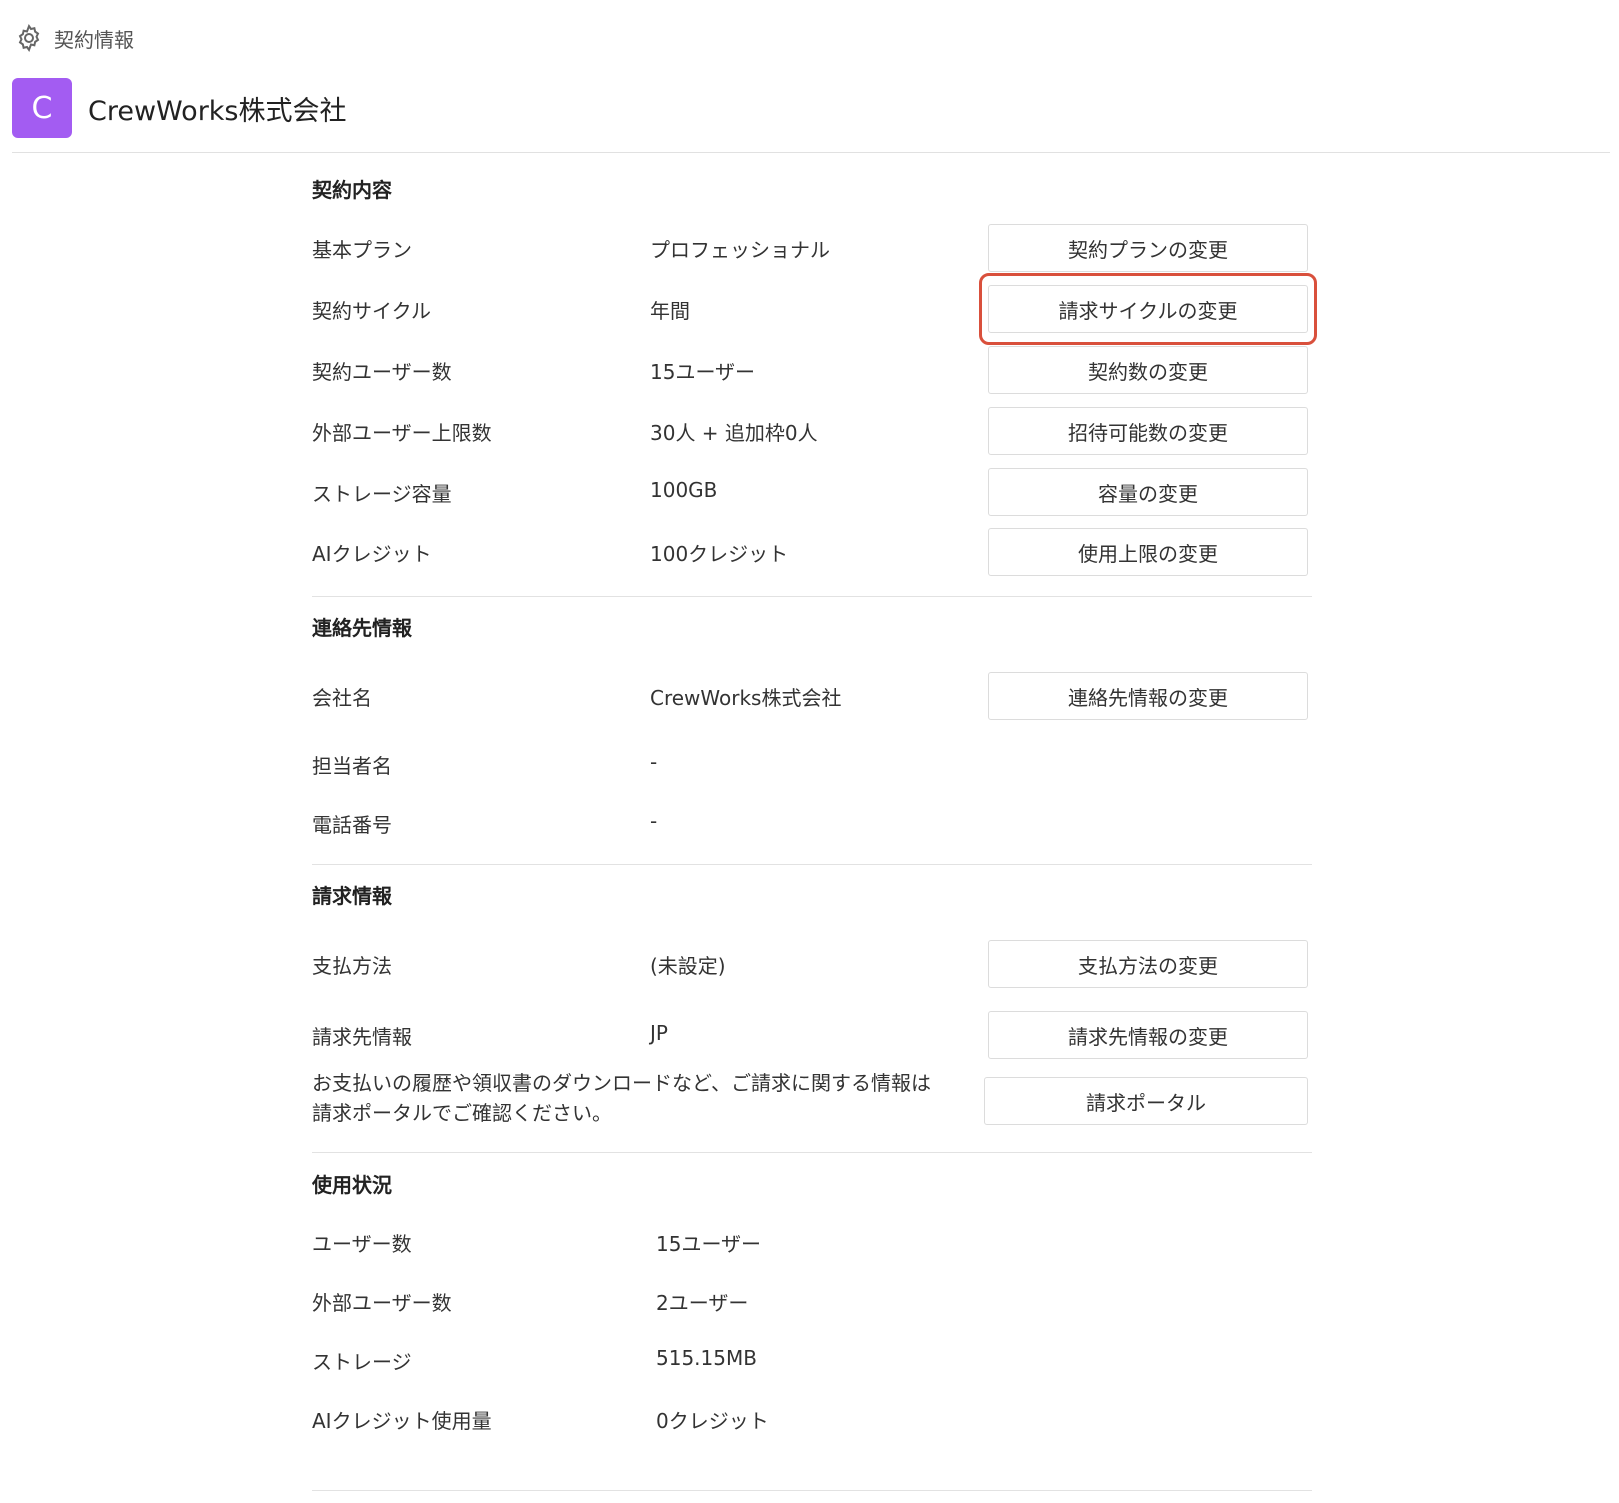 The width and height of the screenshot is (1619, 1503). Describe the element at coordinates (709, 1244) in the screenshot. I see `row-value-usage-users: 15ユーザー` at that location.